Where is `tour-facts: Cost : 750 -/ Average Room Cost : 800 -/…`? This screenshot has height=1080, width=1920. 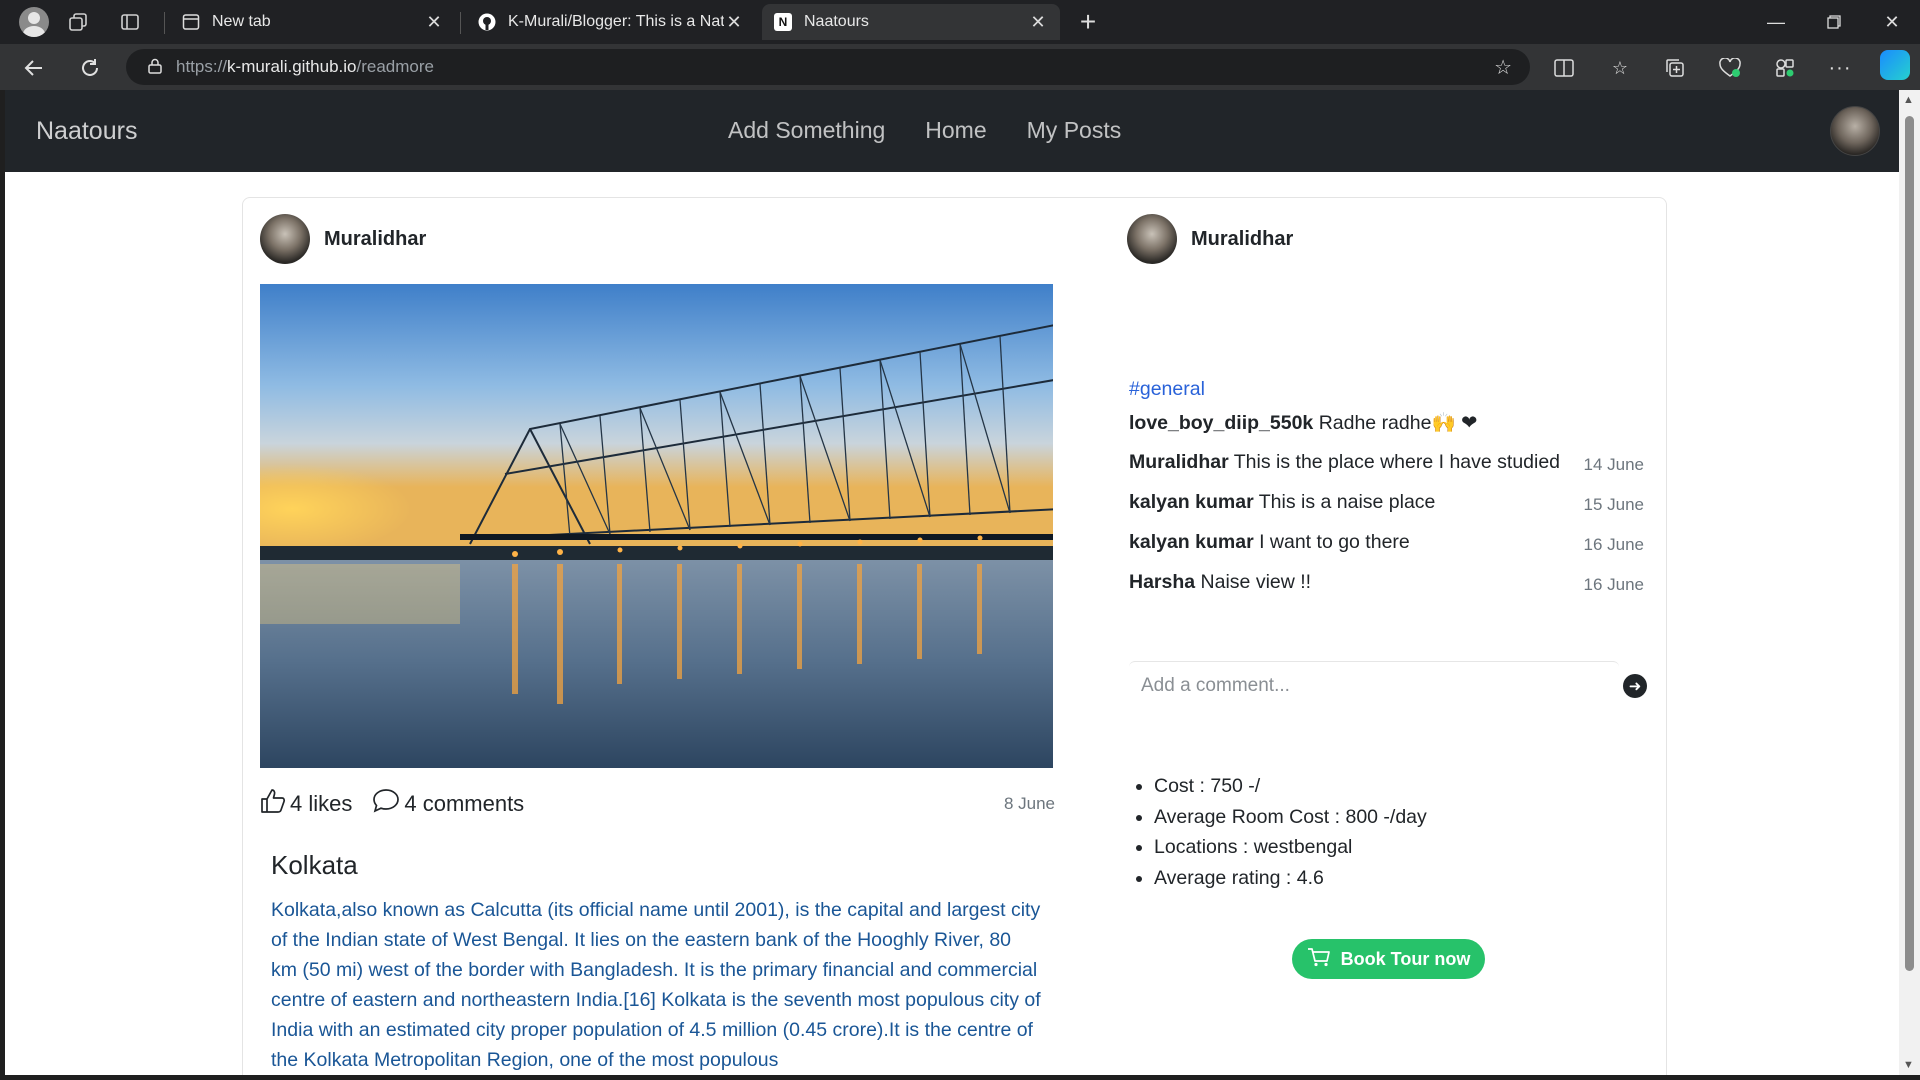
tour-facts: Cost : 750 -/ Average Room Cost : 800 -/… is located at coordinates (1290, 832).